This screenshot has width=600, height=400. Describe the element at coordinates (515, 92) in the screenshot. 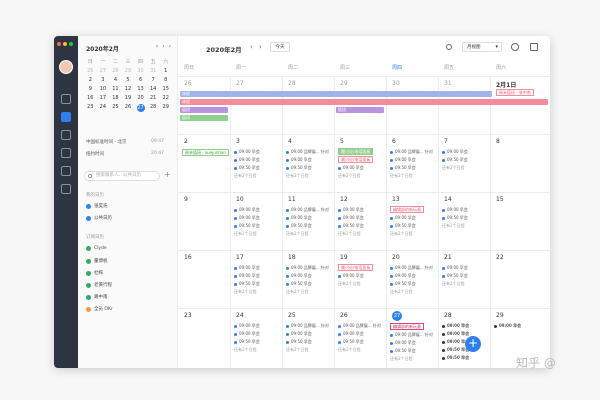

I see `event-tag: 周末值班 · 张中南` at that location.